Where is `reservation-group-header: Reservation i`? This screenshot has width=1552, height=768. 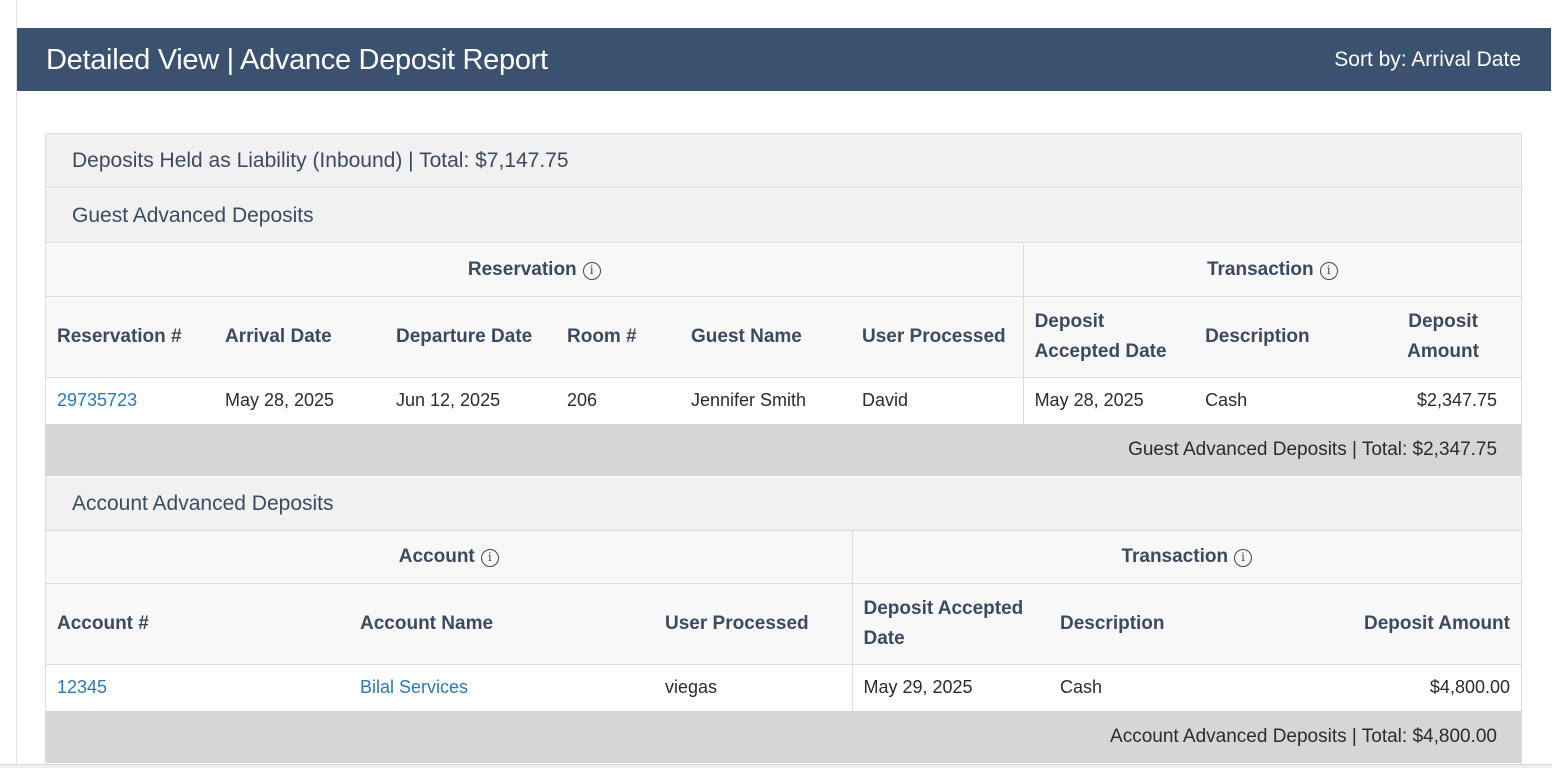 reservation-group-header: Reservation i is located at coordinates (535, 270).